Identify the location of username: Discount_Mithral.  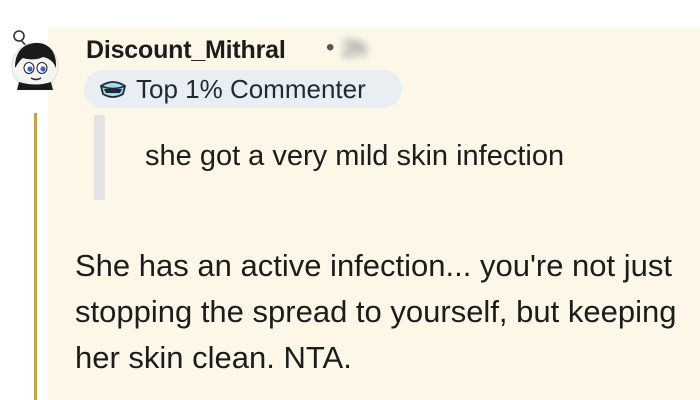
(186, 50).